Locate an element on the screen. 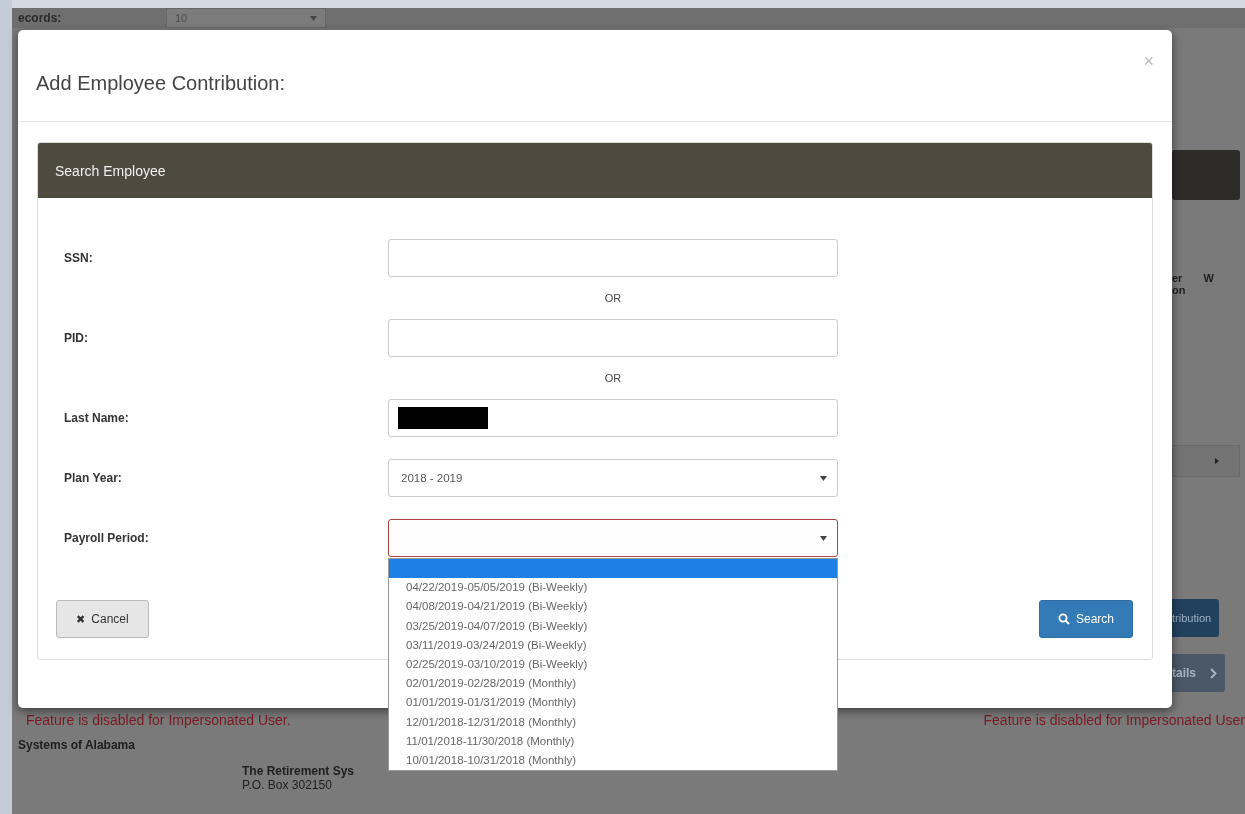  field-label: SSN: is located at coordinates (79, 258).